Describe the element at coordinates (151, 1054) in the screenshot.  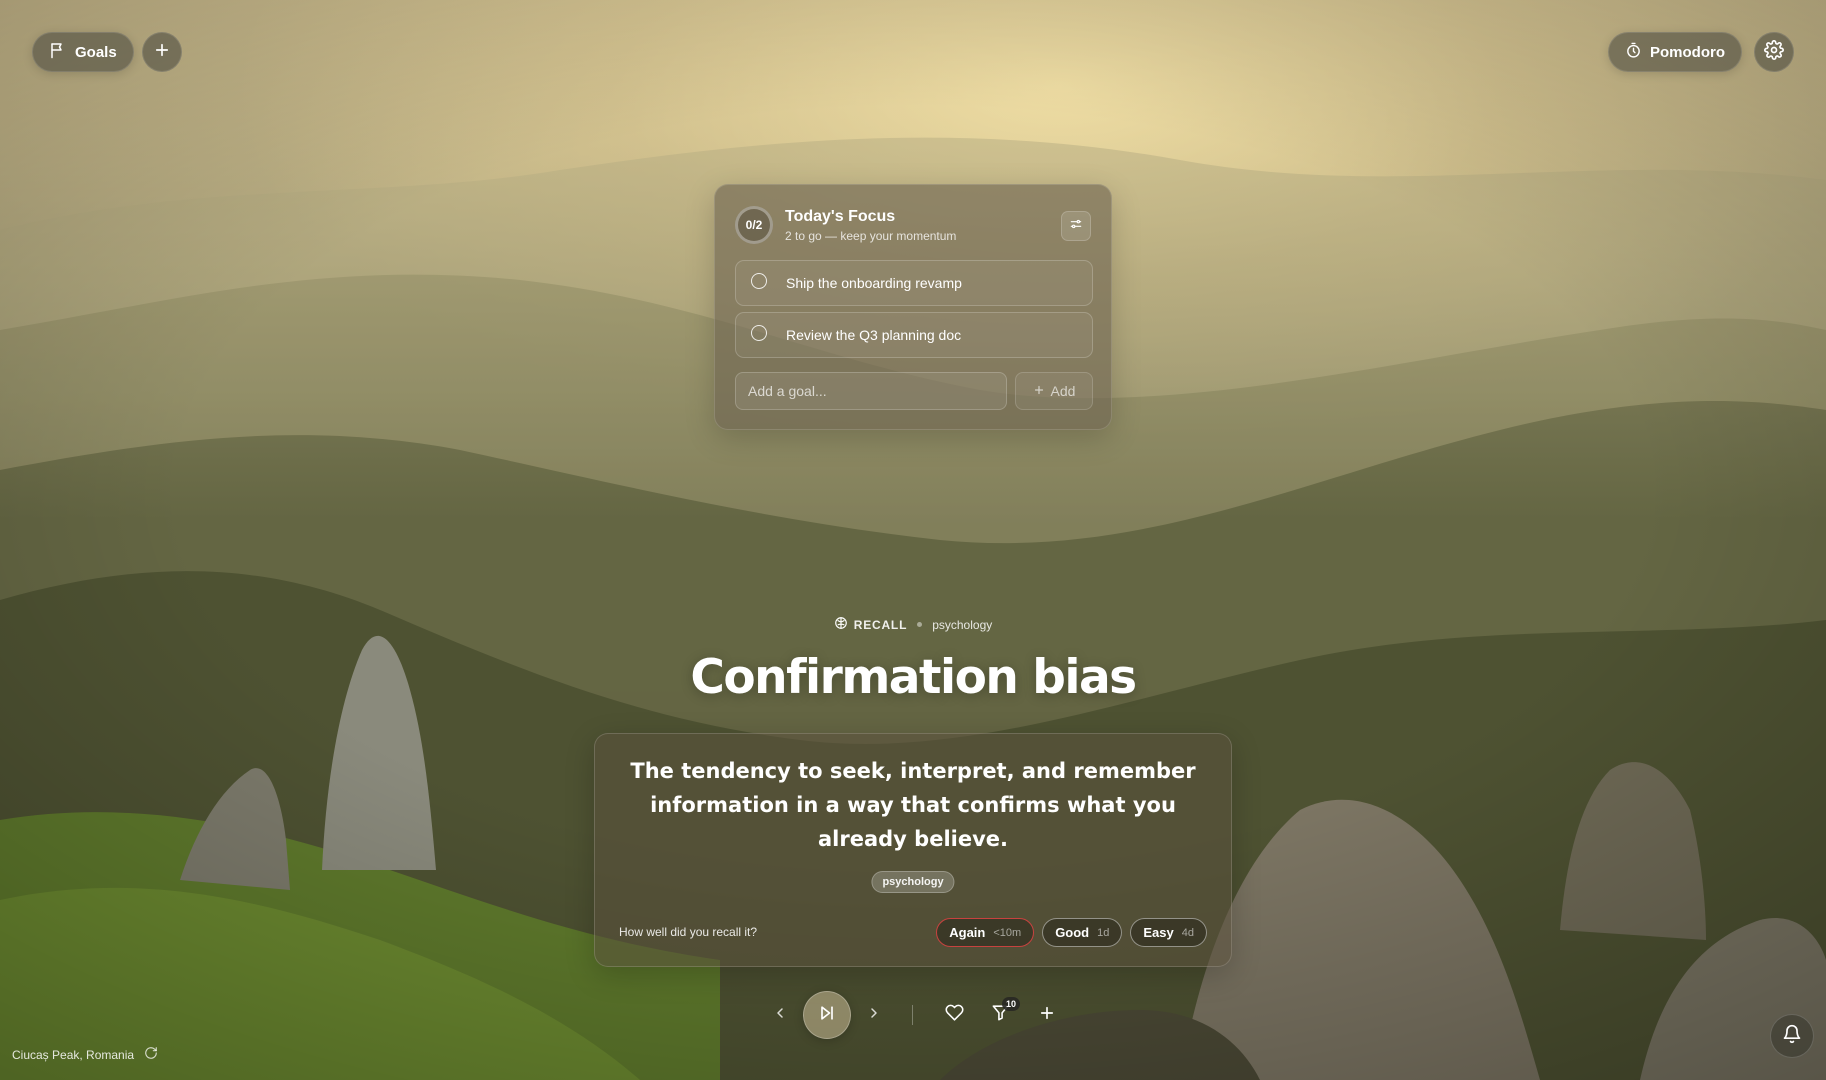
I see `refresh-icon` at that location.